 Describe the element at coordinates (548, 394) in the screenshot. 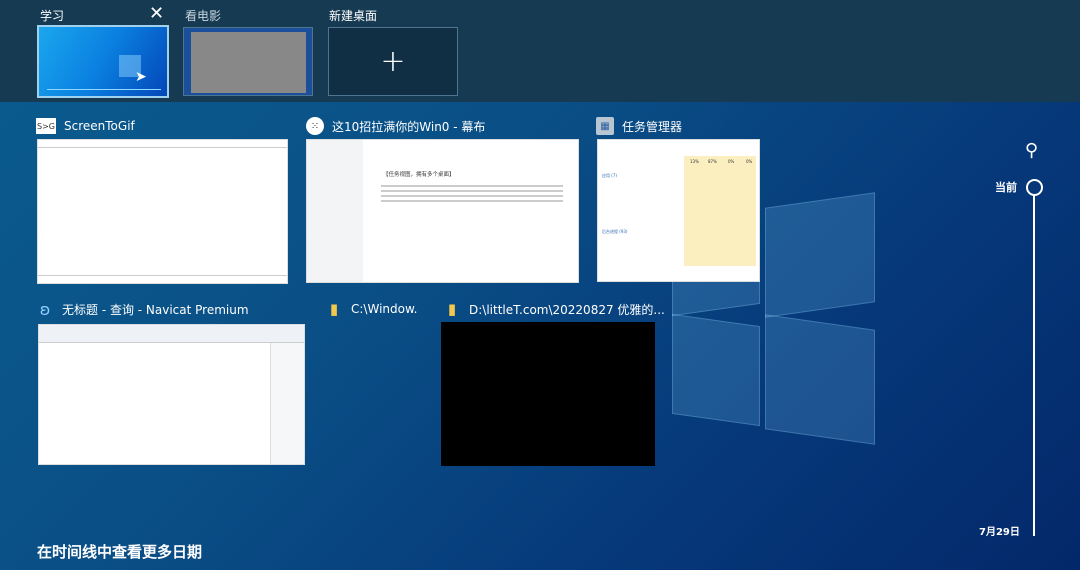

I see `window-thumb-d-littlet` at that location.